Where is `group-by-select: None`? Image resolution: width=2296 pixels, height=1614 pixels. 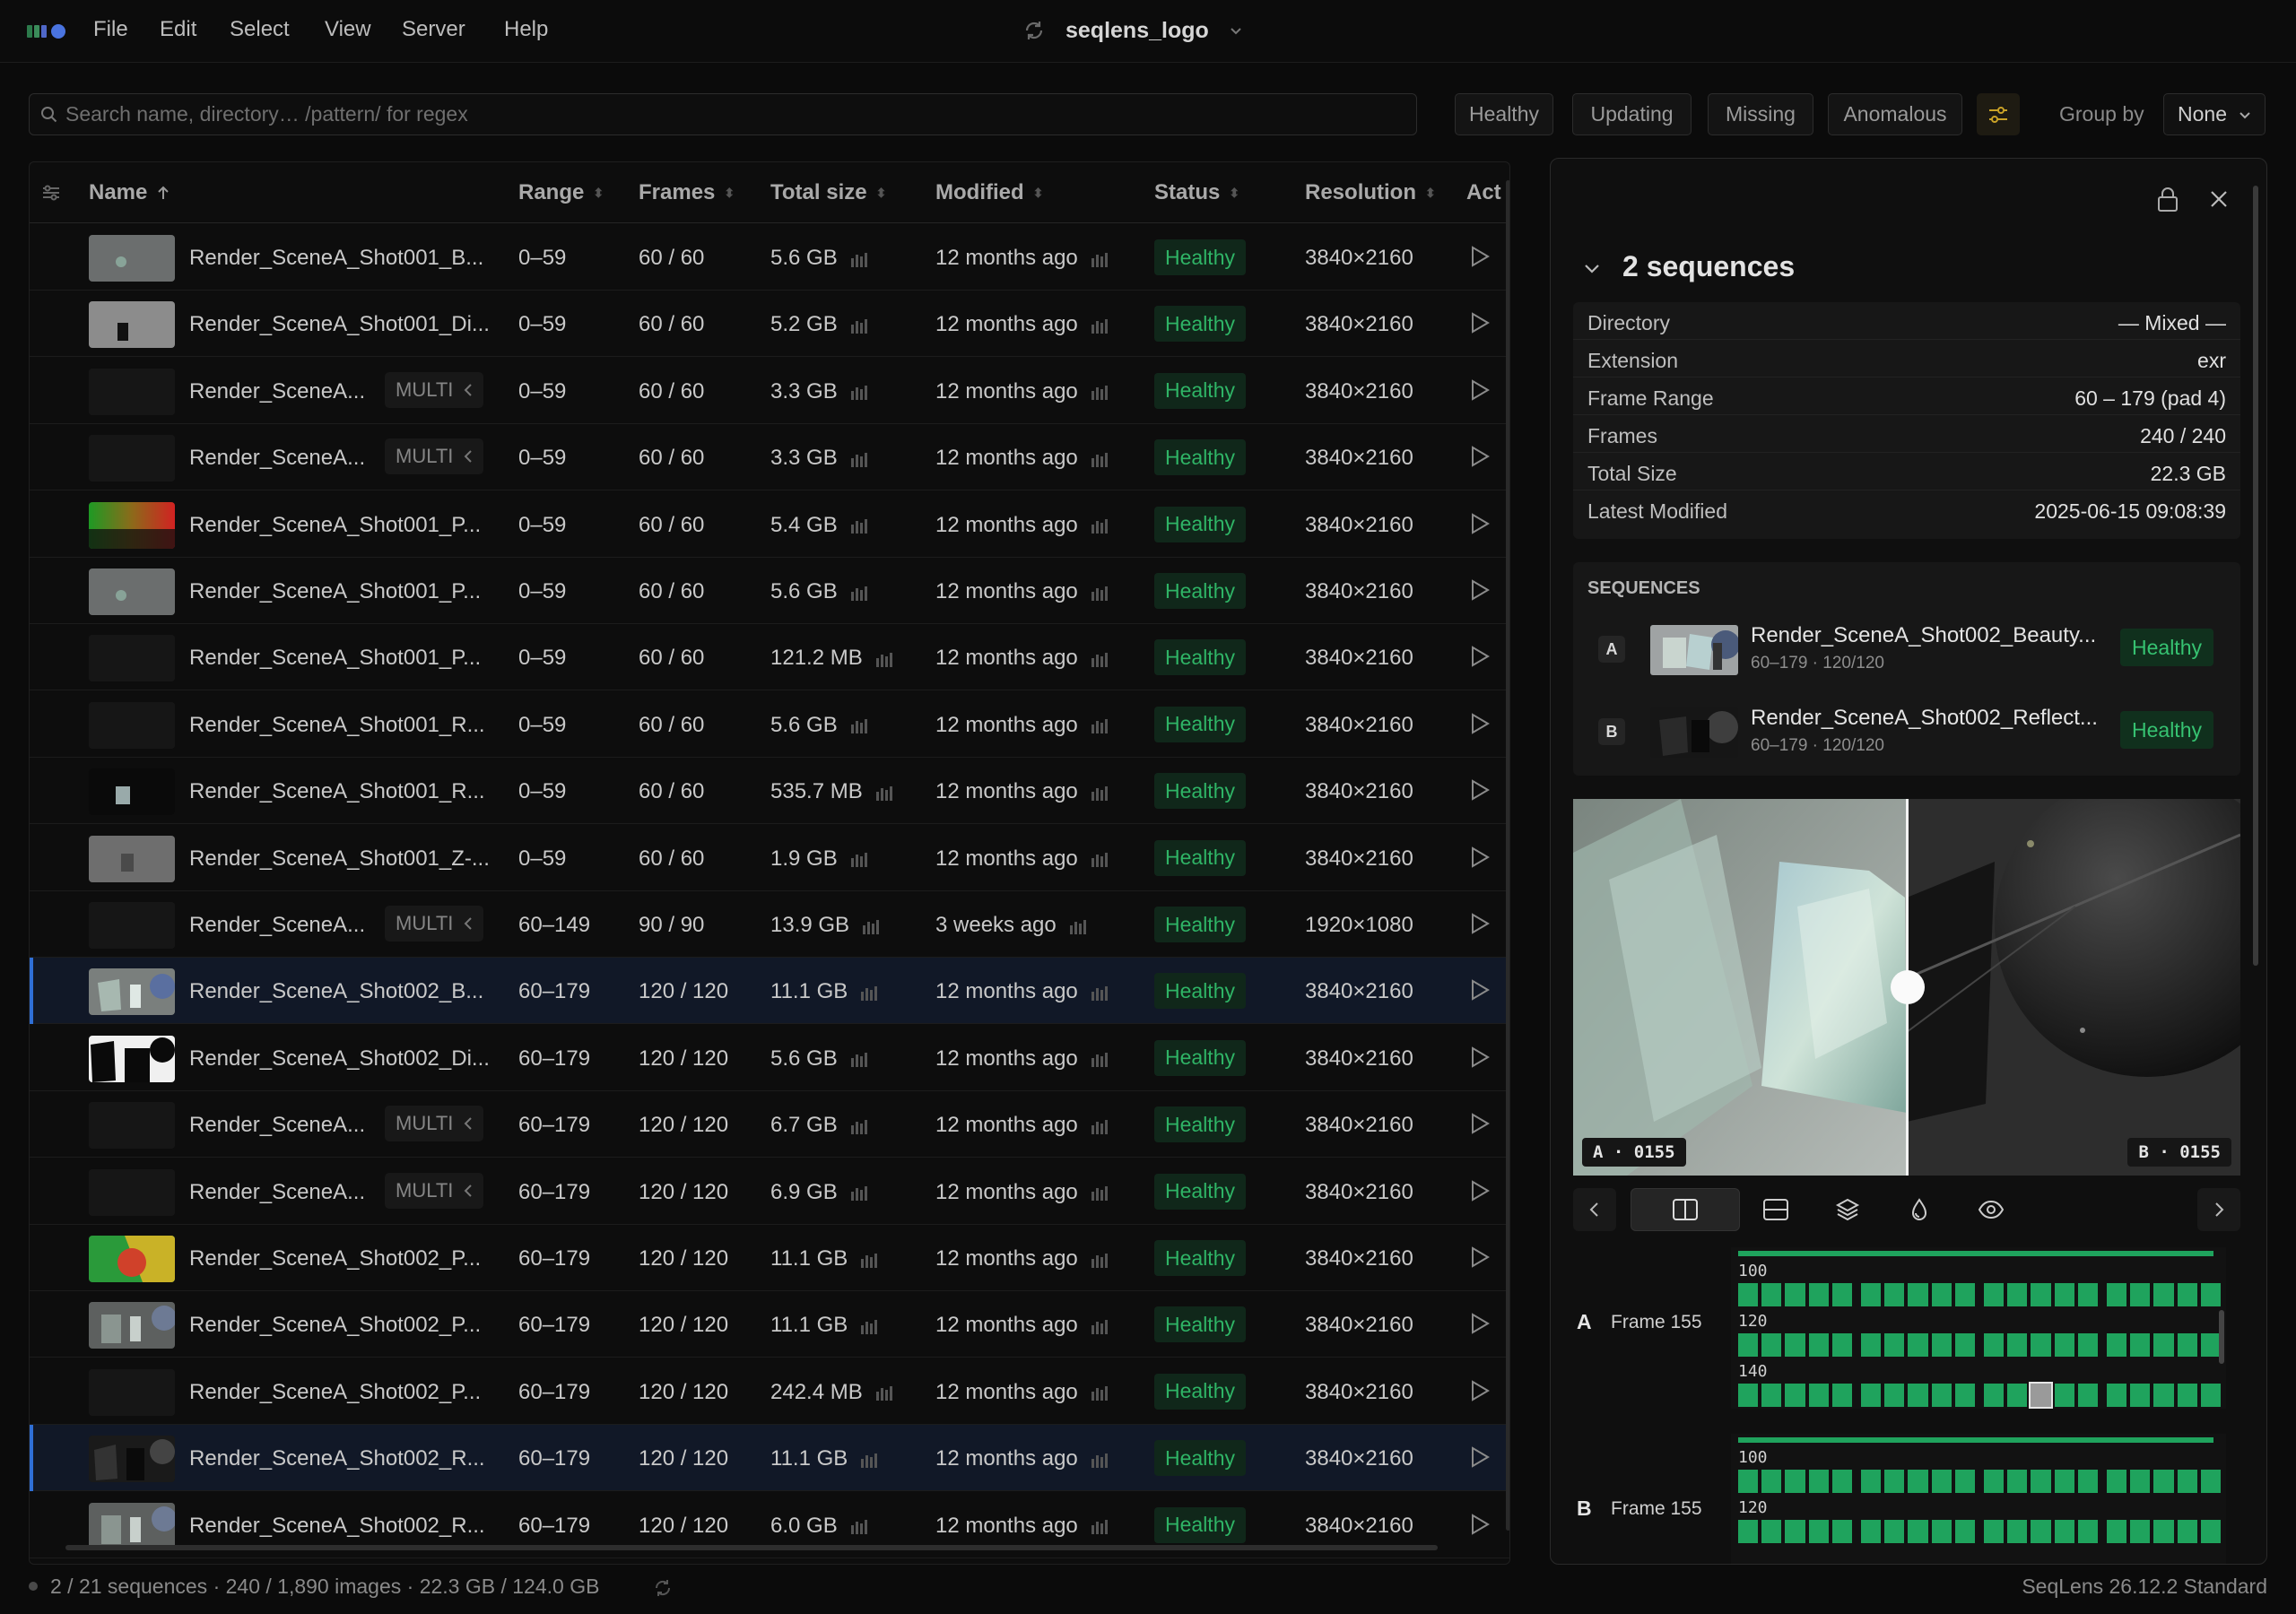 group-by-select: None is located at coordinates (2214, 114).